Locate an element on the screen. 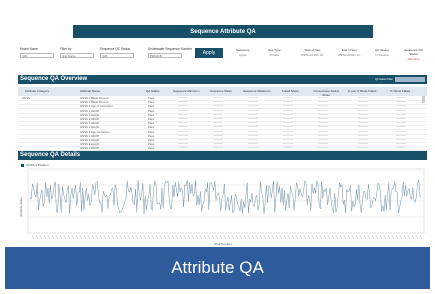 The width and height of the screenshot is (435, 294). overview-scrollbar is located at coordinates (423, 99).